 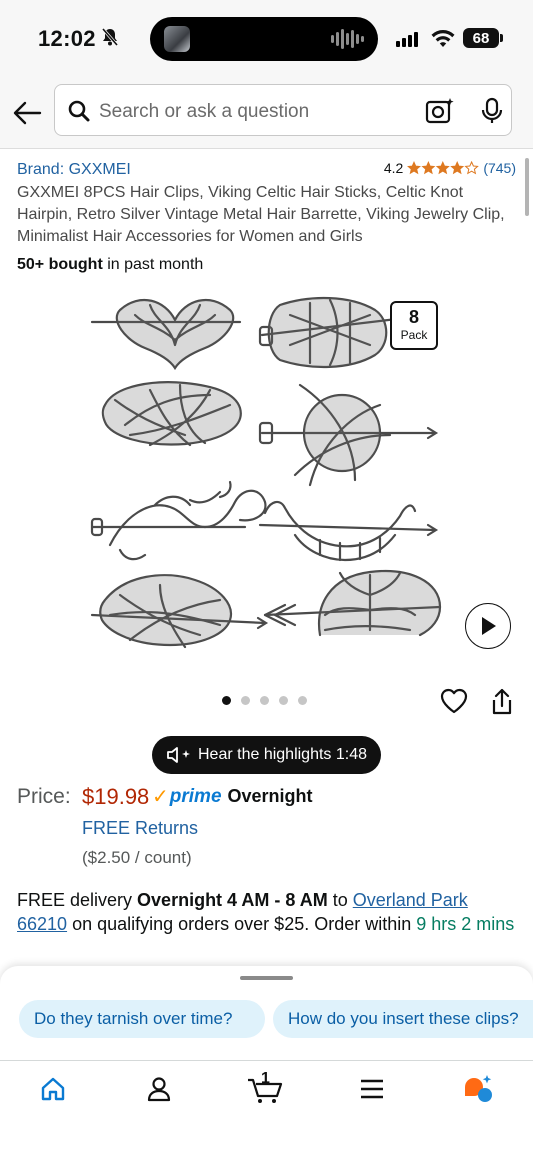 What do you see at coordinates (160, 797) in the screenshot?
I see `prime-check-icon: ✓` at bounding box center [160, 797].